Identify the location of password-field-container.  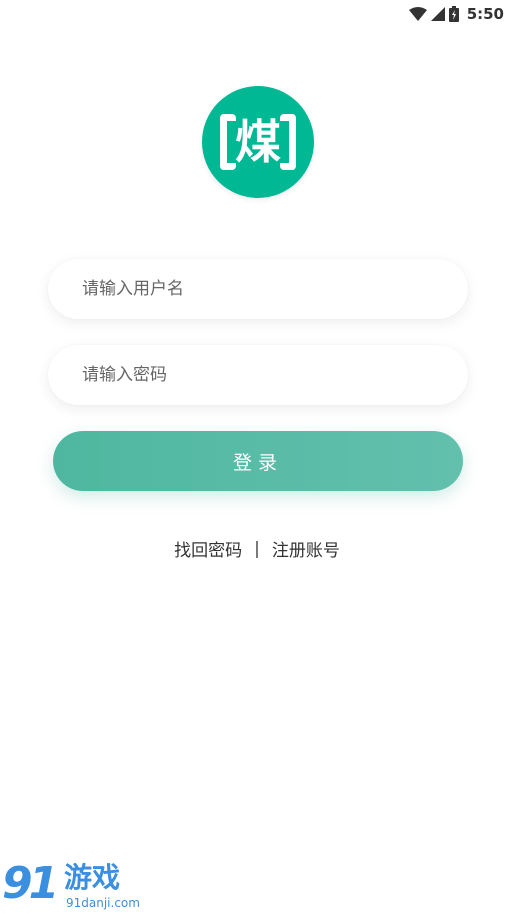
(258, 375).